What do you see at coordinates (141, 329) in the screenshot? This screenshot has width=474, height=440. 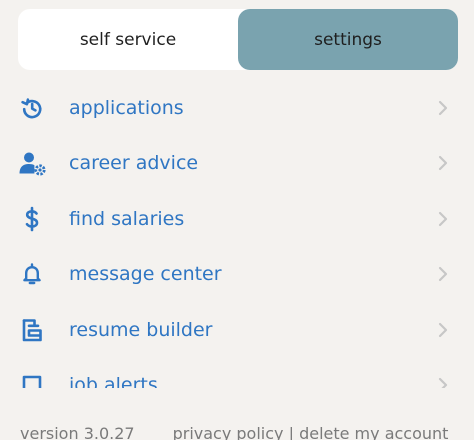 I see `menu-item-label: resume builder` at bounding box center [141, 329].